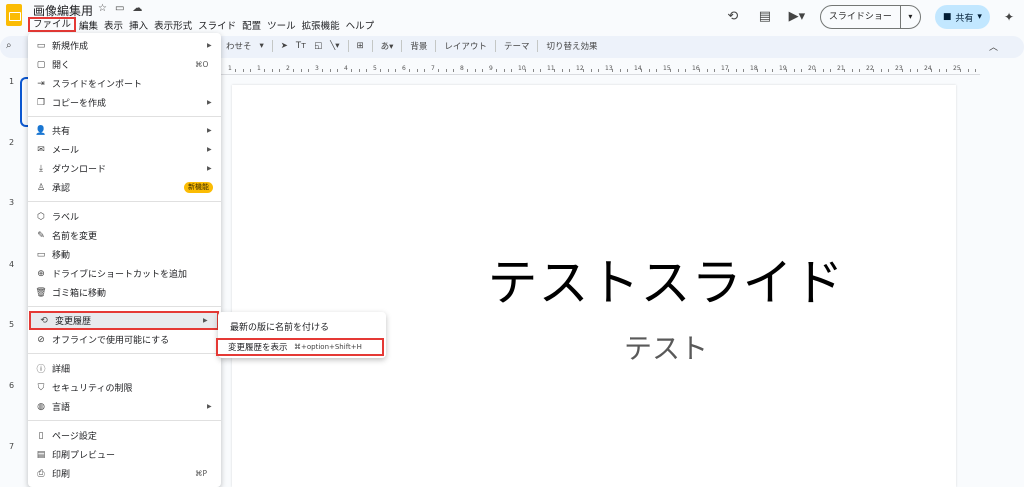  I want to click on name-current-version-item: 最新の版に名前を付ける, so click(279, 326).